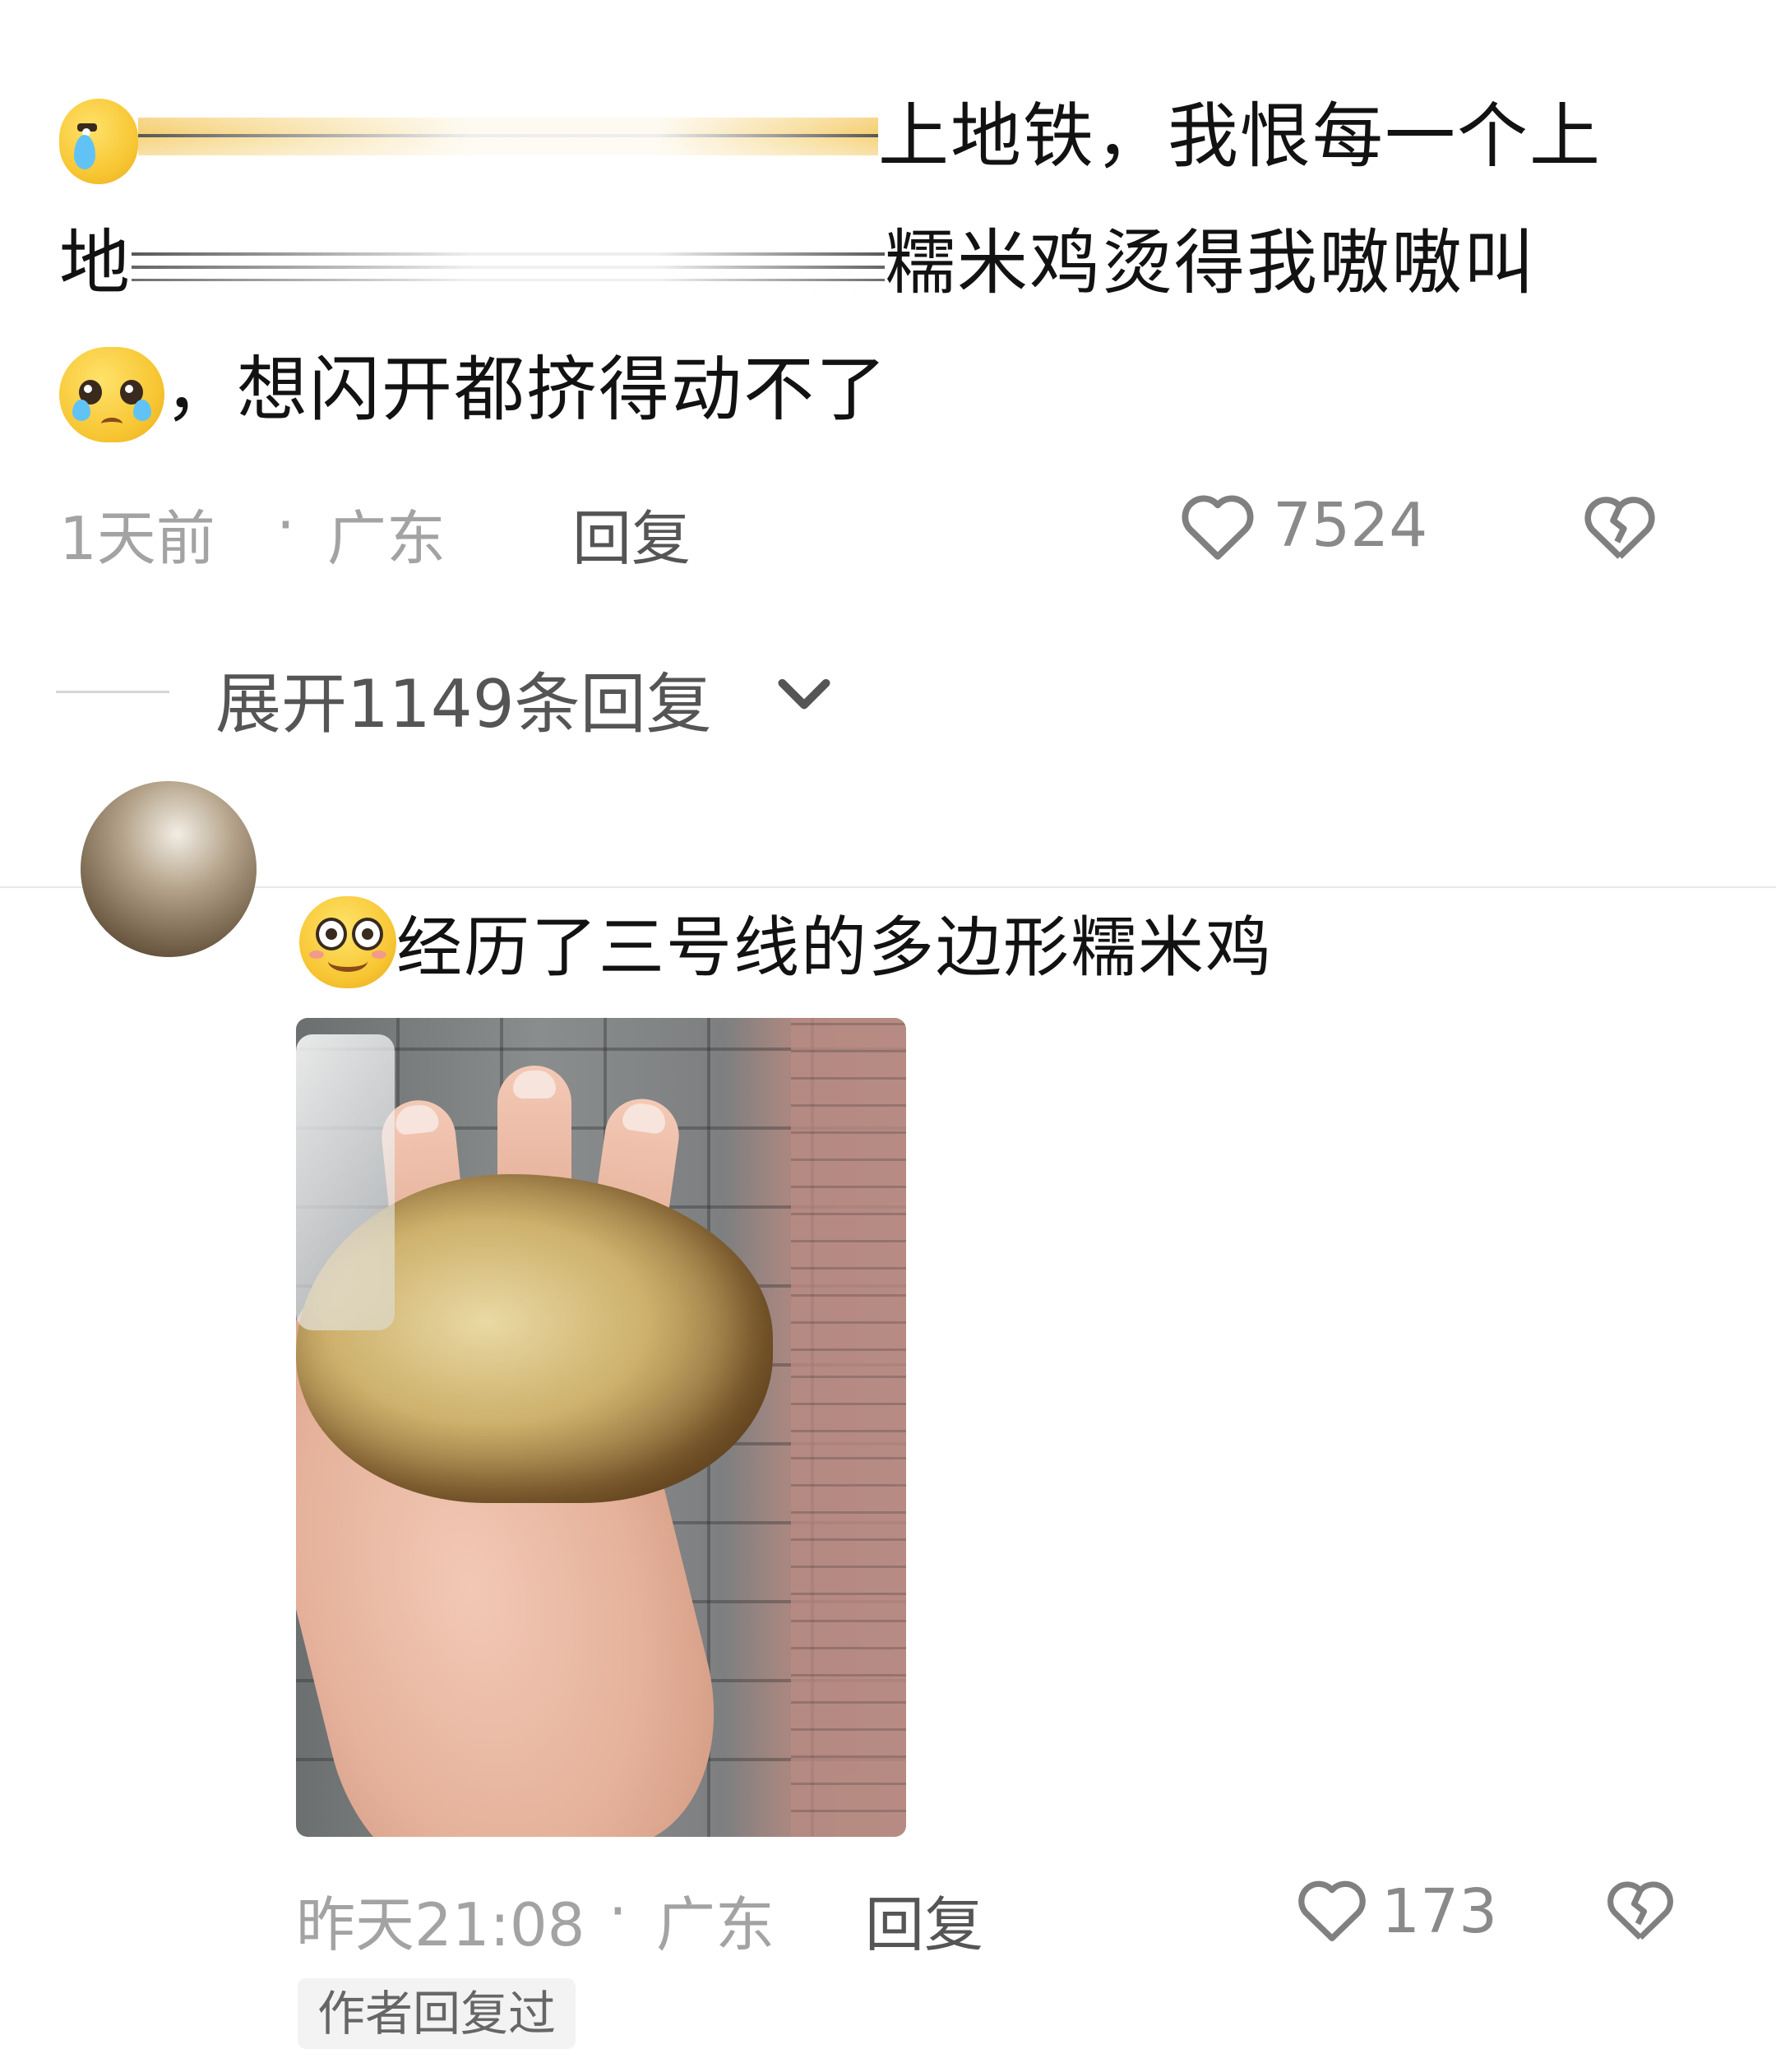 The height and width of the screenshot is (2072, 1776). Describe the element at coordinates (715, 1925) in the screenshot. I see `comment-2-location: 广东` at that location.